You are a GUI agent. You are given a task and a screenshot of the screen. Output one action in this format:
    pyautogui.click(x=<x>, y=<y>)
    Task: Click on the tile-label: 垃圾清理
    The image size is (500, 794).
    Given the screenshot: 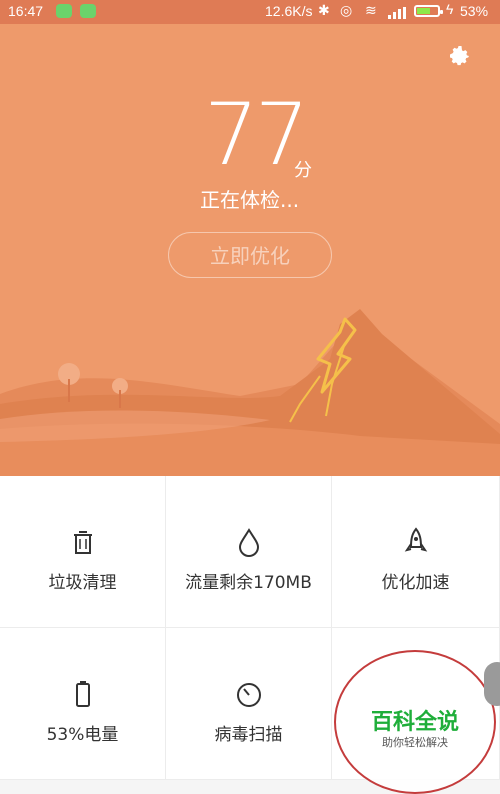 What is the action you would take?
    pyautogui.click(x=82, y=583)
    